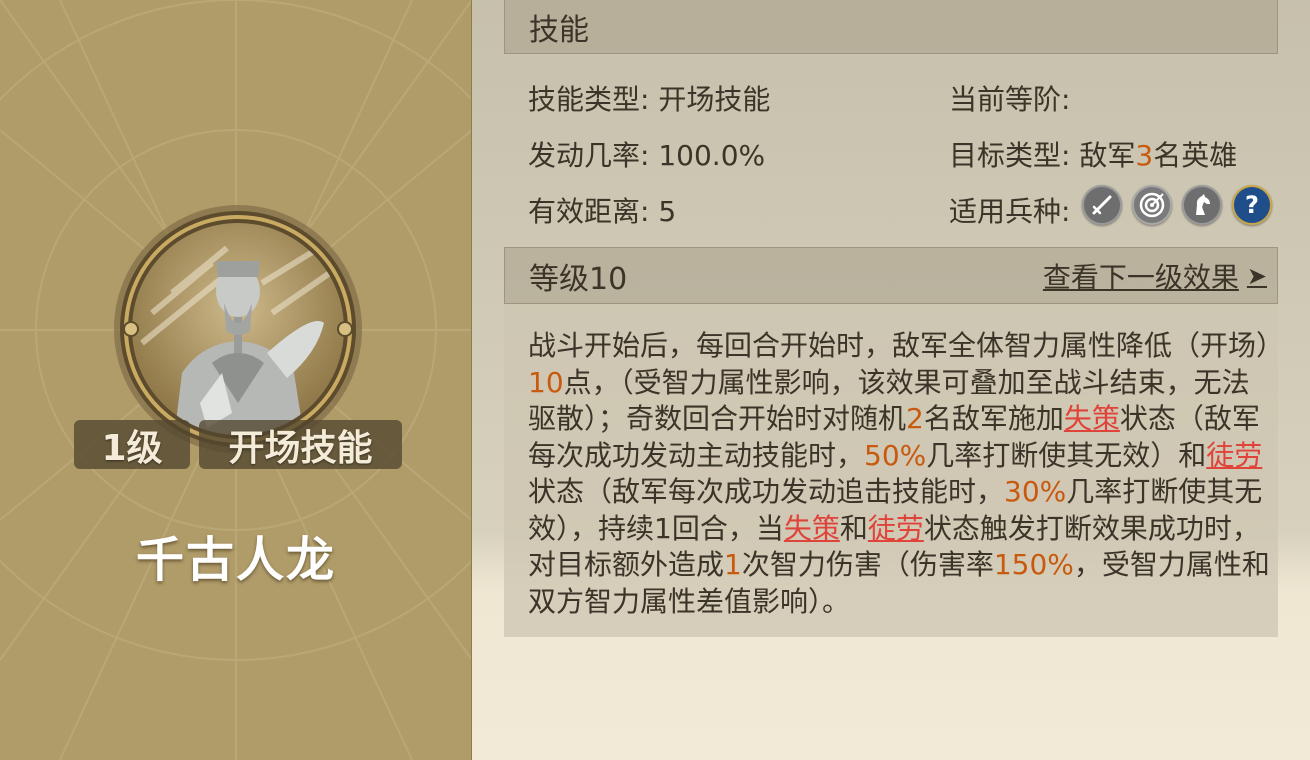  Describe the element at coordinates (1144, 155) in the screenshot. I see `target-count: 3` at that location.